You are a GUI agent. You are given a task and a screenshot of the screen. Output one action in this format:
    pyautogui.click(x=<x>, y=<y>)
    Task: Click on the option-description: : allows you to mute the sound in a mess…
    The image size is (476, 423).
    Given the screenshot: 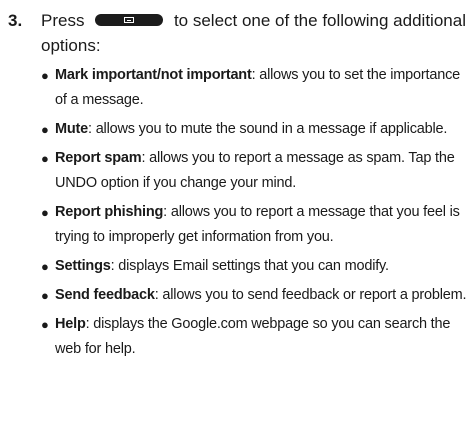 What is the action you would take?
    pyautogui.click(x=268, y=129)
    